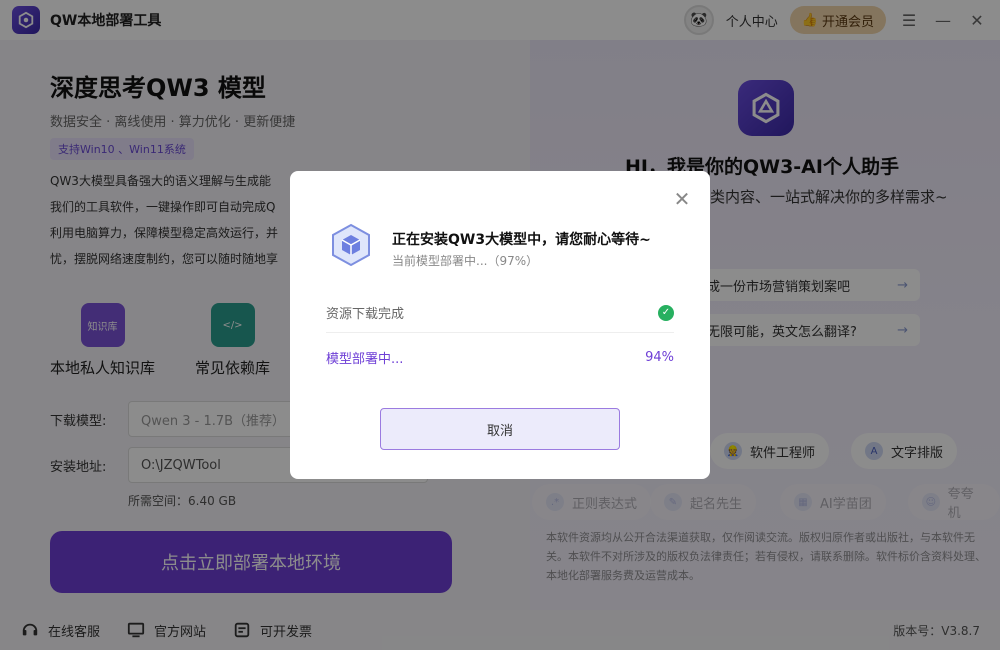  What do you see at coordinates (682, 199) in the screenshot?
I see `close-icon: ✕` at bounding box center [682, 199].